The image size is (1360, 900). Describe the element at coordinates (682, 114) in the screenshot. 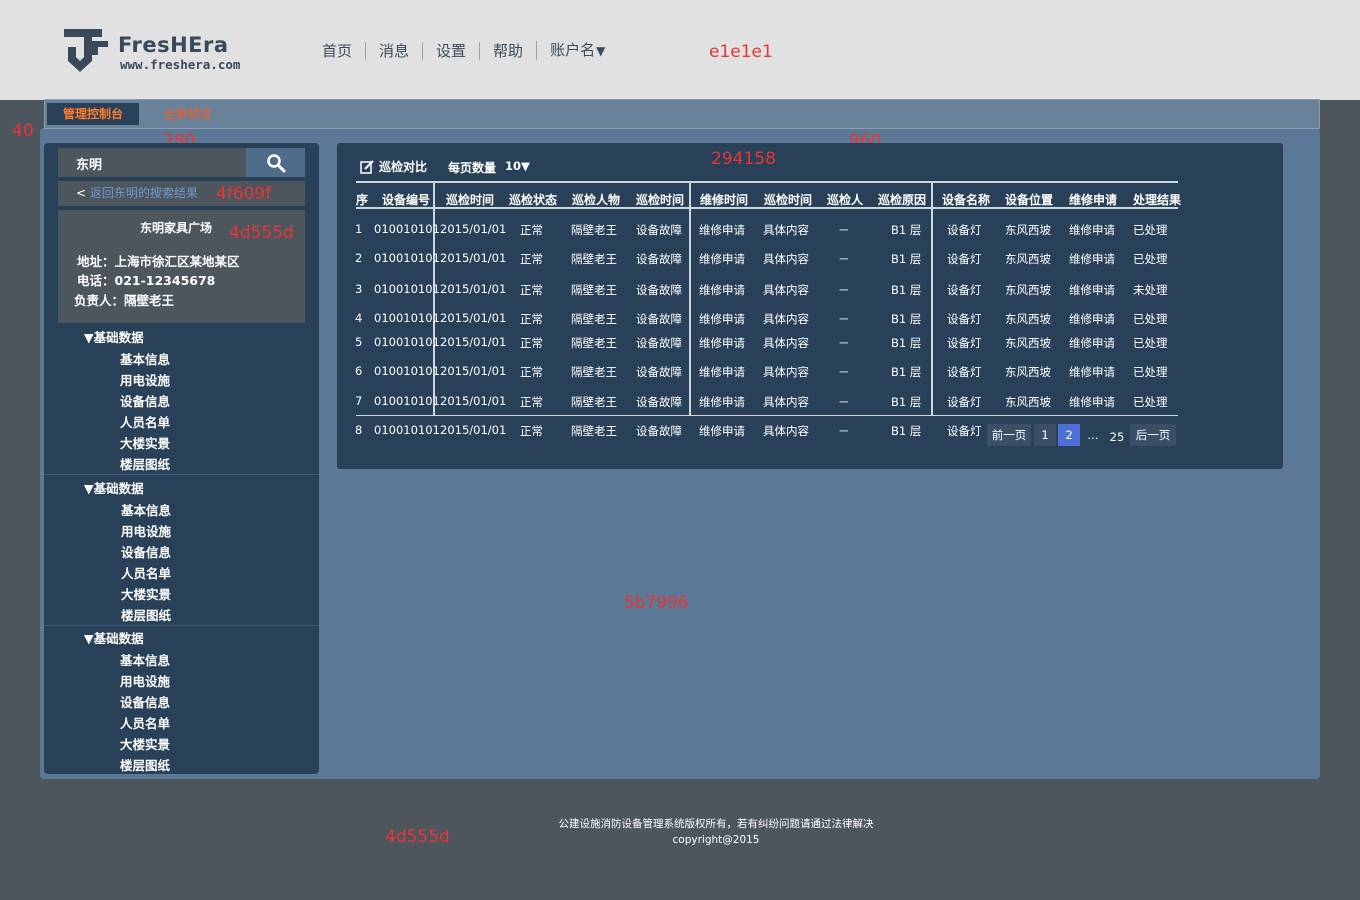

I see `tab-bar` at that location.